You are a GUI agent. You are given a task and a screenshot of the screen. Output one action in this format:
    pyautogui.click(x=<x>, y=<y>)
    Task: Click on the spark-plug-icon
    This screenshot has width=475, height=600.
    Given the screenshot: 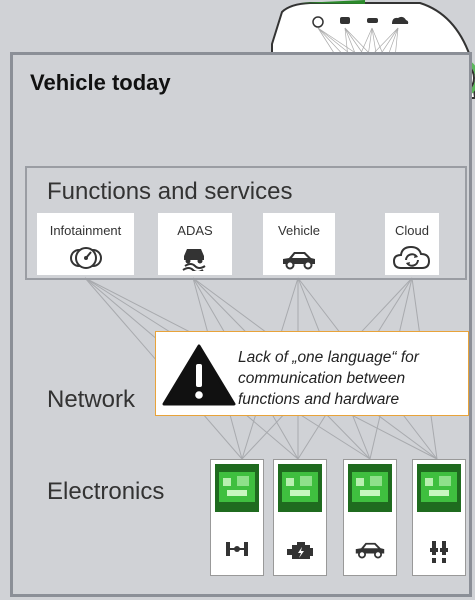 What is the action you would take?
    pyautogui.click(x=439, y=552)
    